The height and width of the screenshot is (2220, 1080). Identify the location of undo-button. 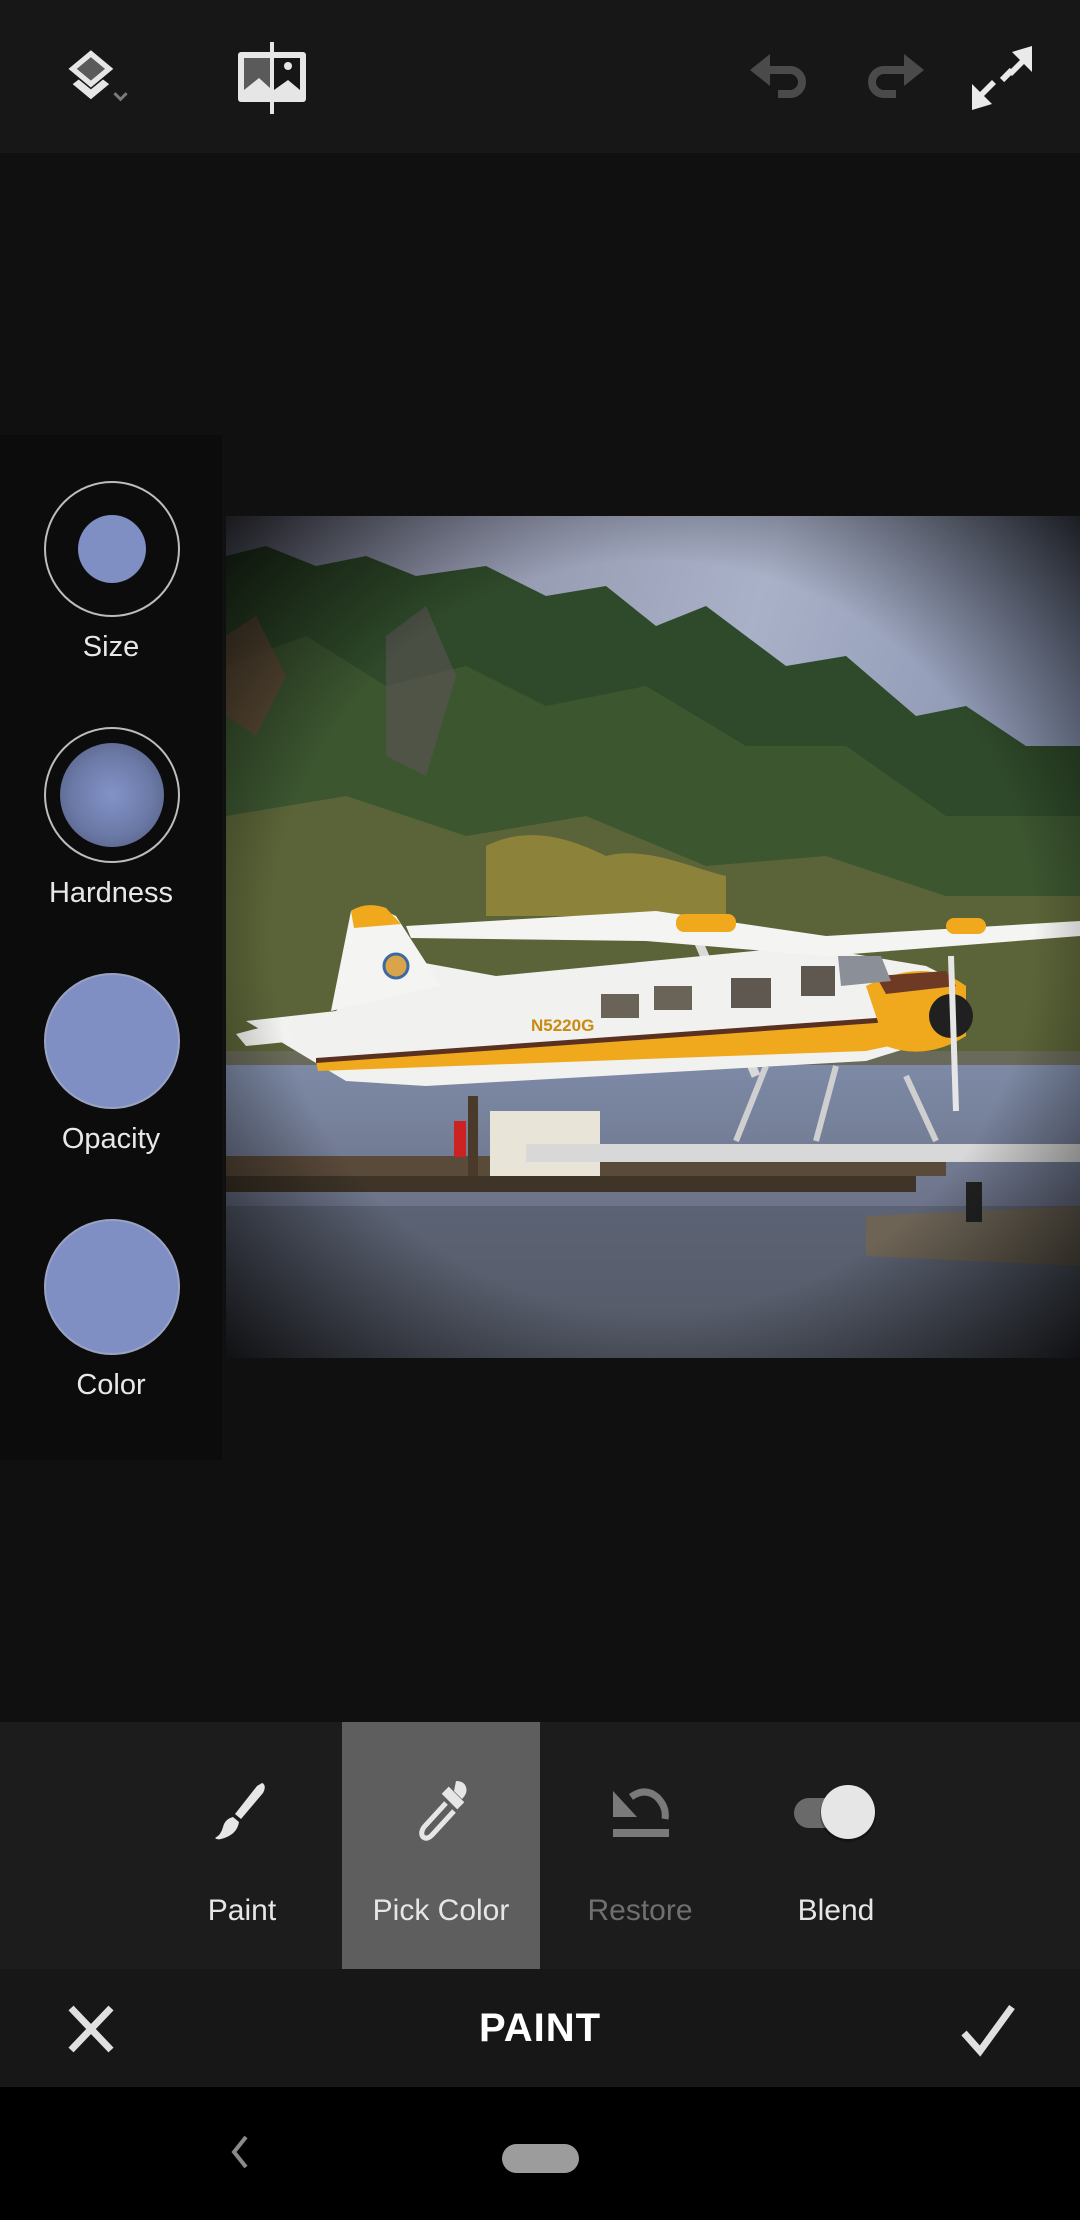
(782, 78).